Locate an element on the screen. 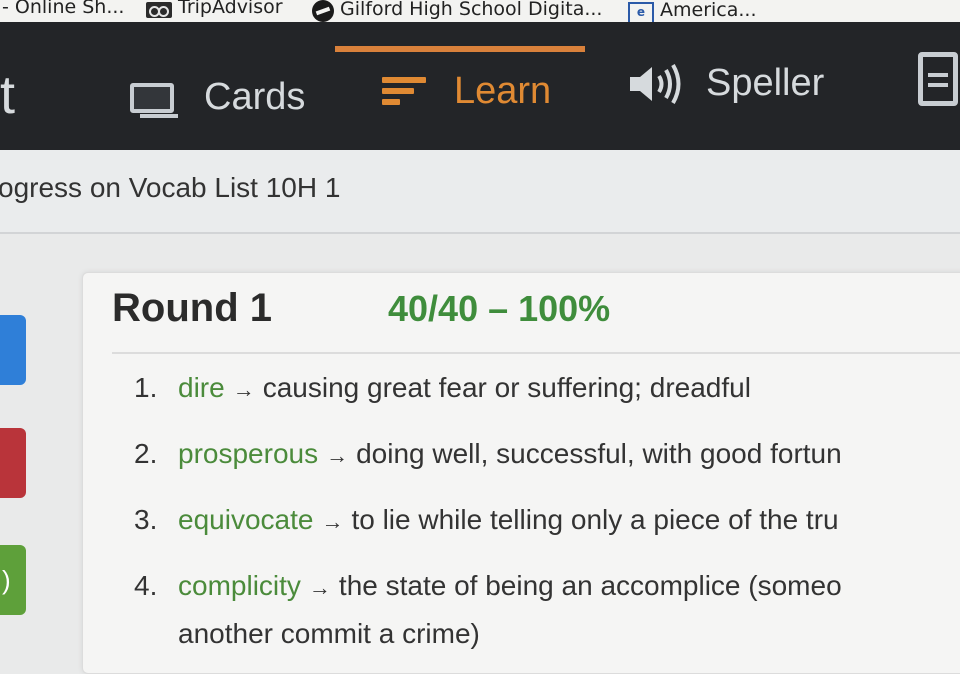  round-title: Round 1 is located at coordinates (192, 308).